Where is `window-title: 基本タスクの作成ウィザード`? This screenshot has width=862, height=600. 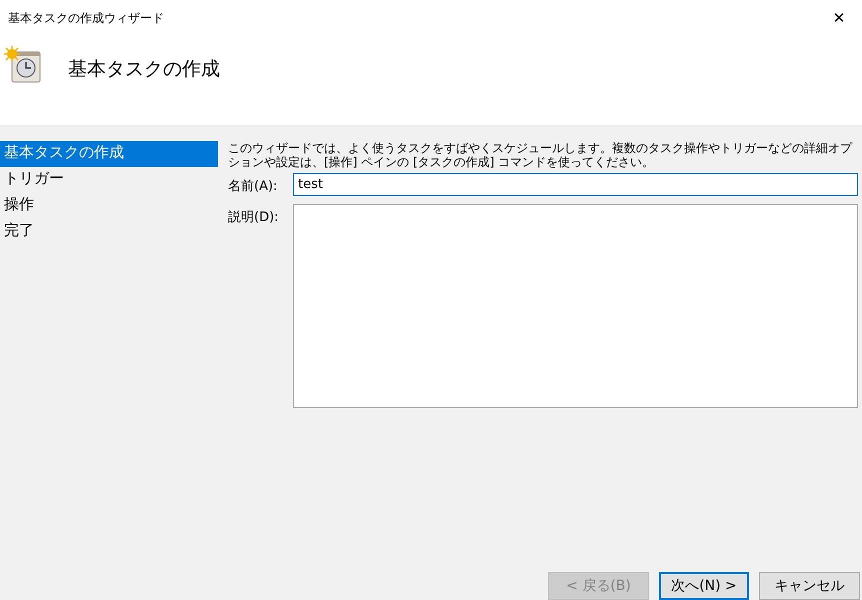
window-title: 基本タスクの作成ウィザード is located at coordinates (86, 18).